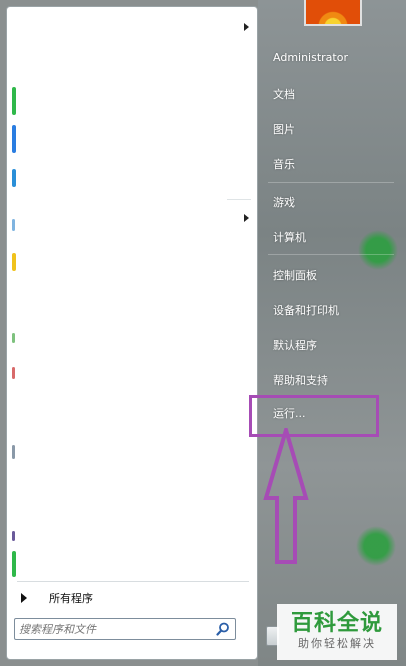  What do you see at coordinates (336, 623) in the screenshot?
I see `watermark-title: 百科全说` at bounding box center [336, 623].